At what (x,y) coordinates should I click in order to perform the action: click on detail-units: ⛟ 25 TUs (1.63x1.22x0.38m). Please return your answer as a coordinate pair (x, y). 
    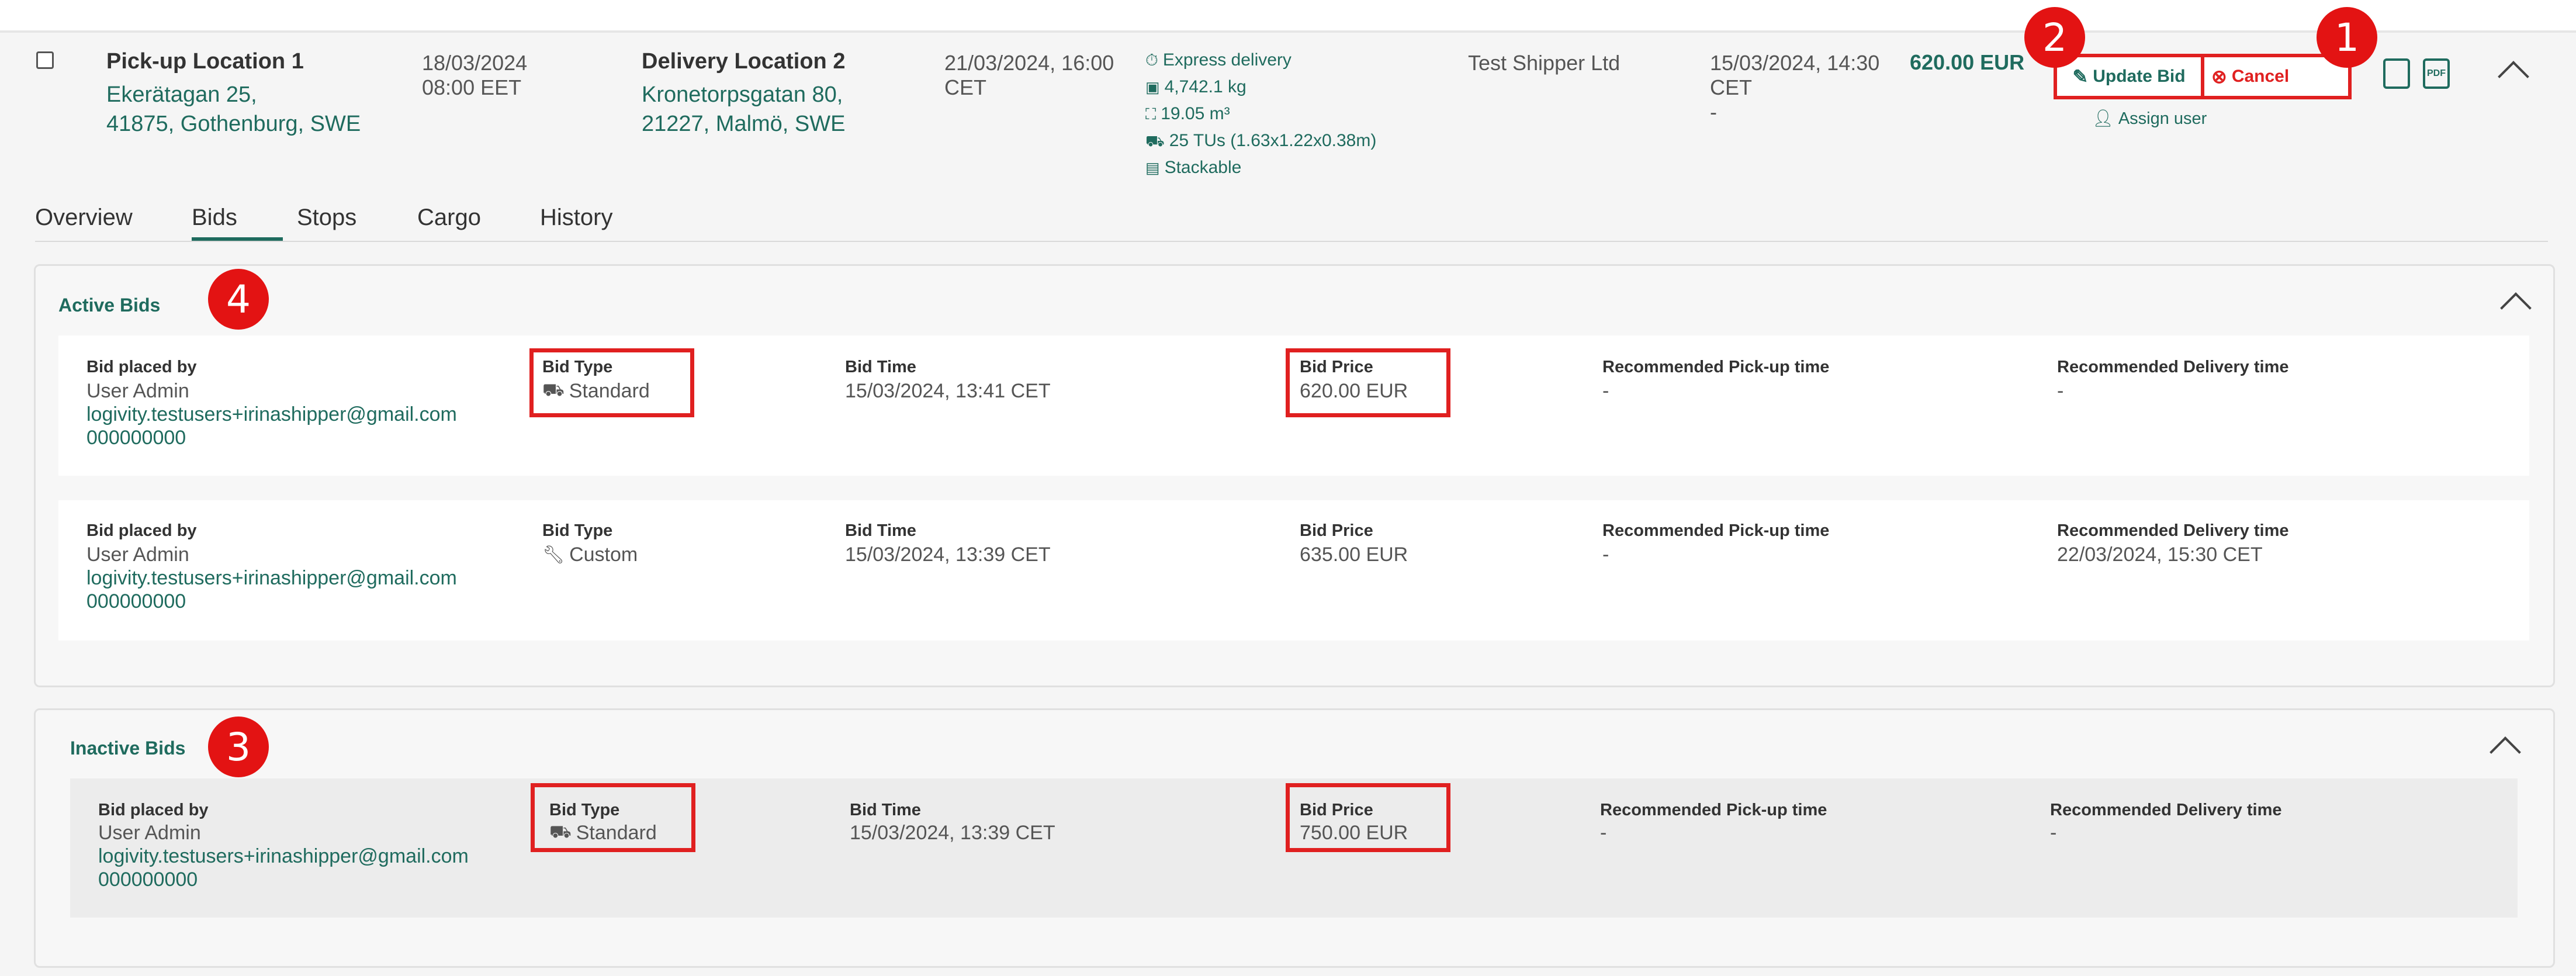
    Looking at the image, I should click on (1260, 140).